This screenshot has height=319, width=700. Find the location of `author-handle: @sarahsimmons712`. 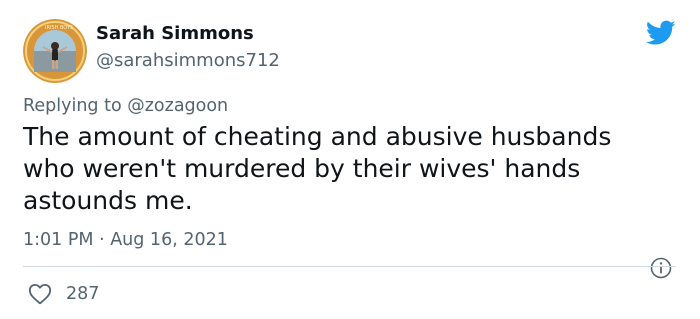

author-handle: @sarahsimmons712 is located at coordinates (188, 60).